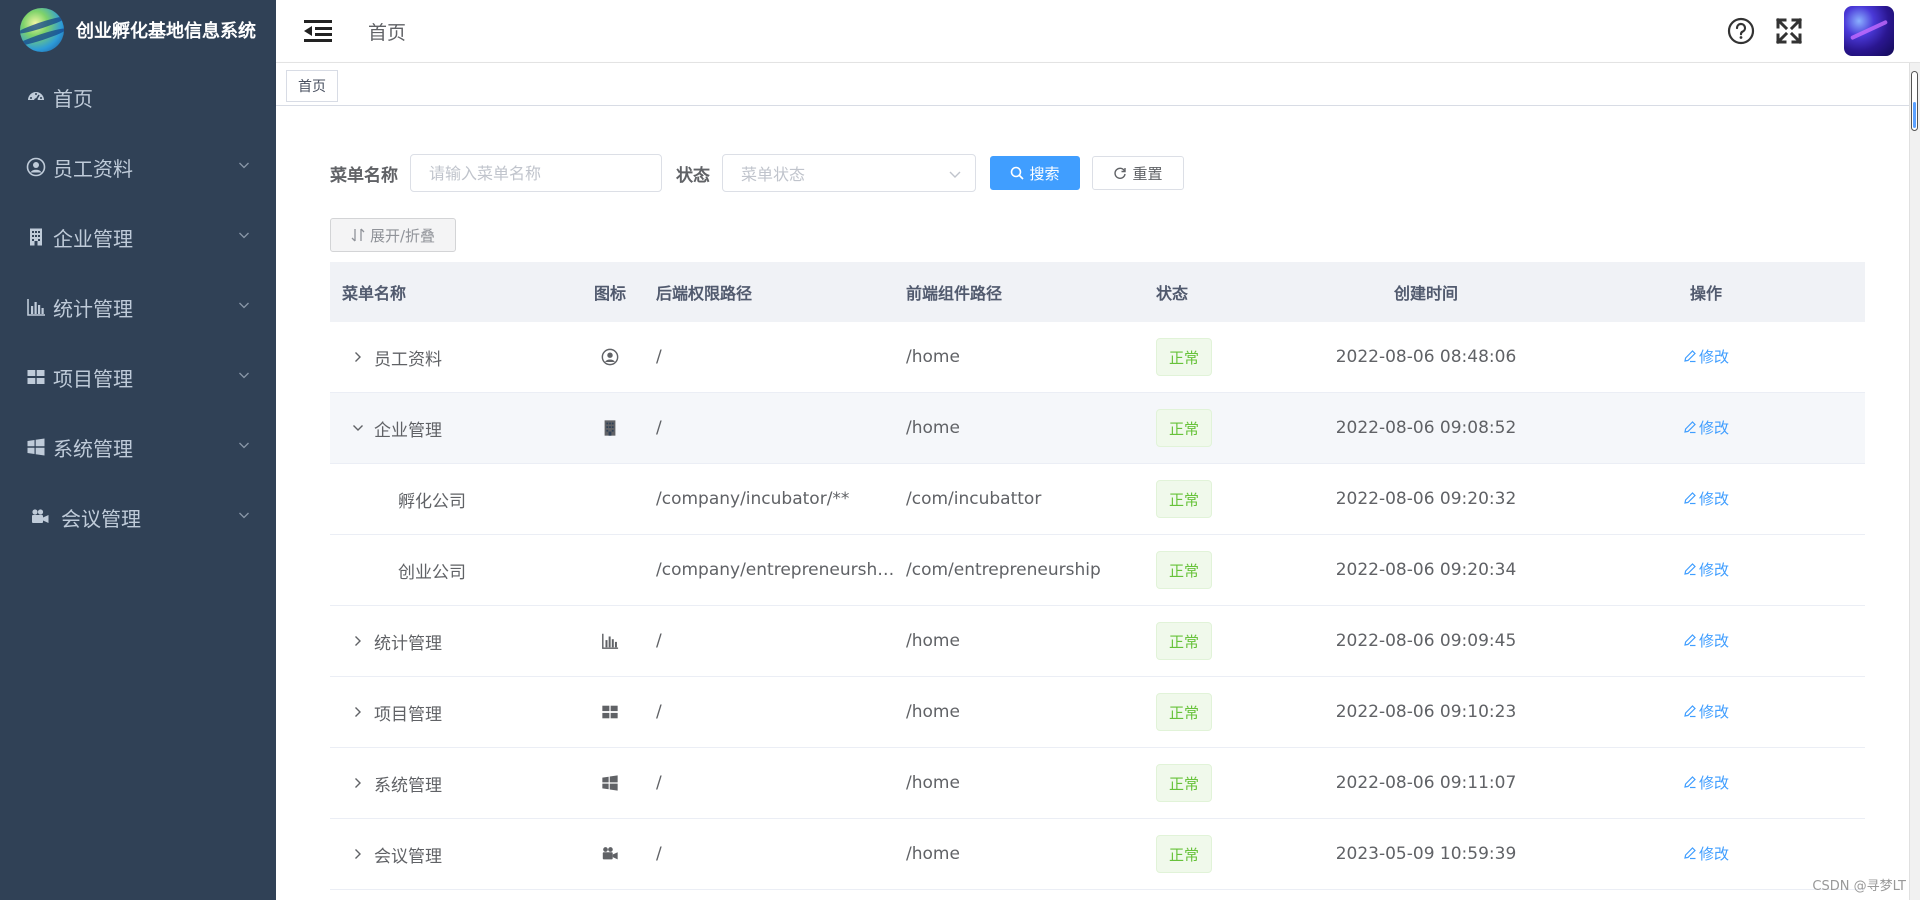  Describe the element at coordinates (138, 447) in the screenshot. I see `sidebar-item-5: 系统管理` at that location.